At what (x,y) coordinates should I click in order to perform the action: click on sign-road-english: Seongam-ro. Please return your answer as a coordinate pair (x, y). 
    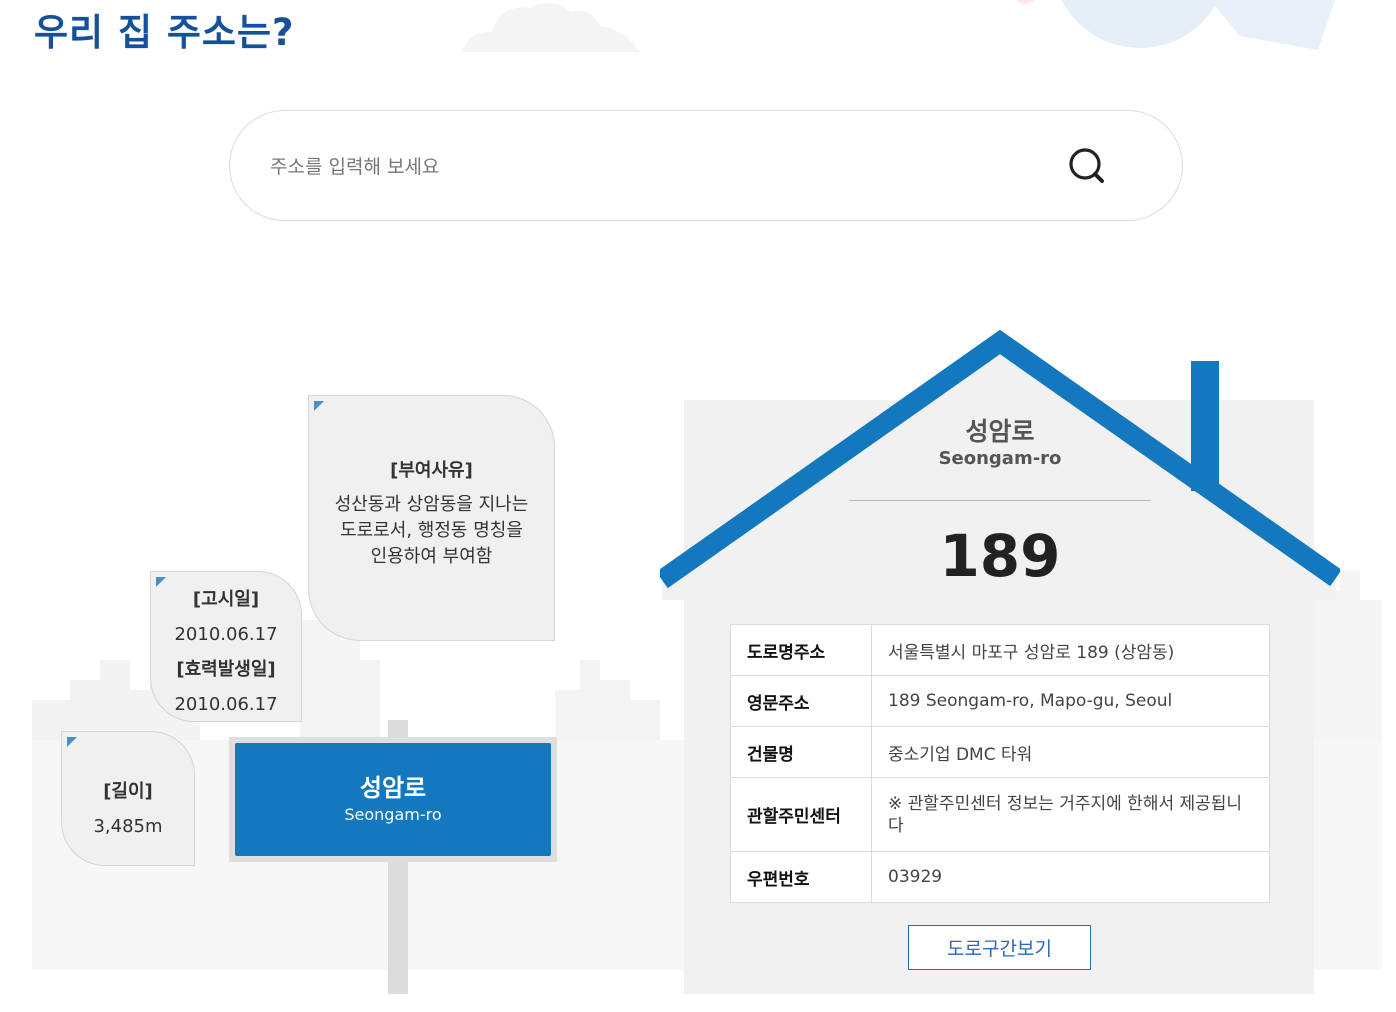
    Looking at the image, I should click on (393, 814).